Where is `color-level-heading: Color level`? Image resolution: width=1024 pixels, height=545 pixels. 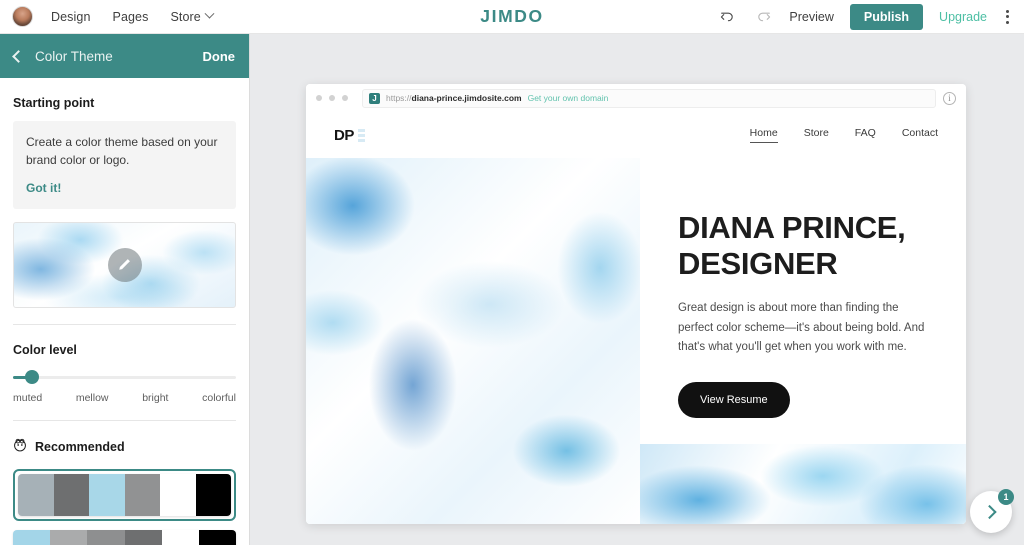 color-level-heading: Color level is located at coordinates (45, 349).